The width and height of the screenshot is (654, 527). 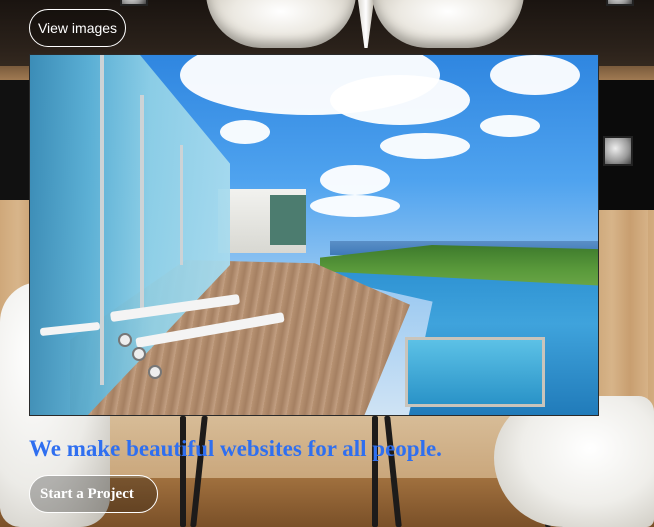 I want to click on dark-panel-left, so click(x=15, y=140).